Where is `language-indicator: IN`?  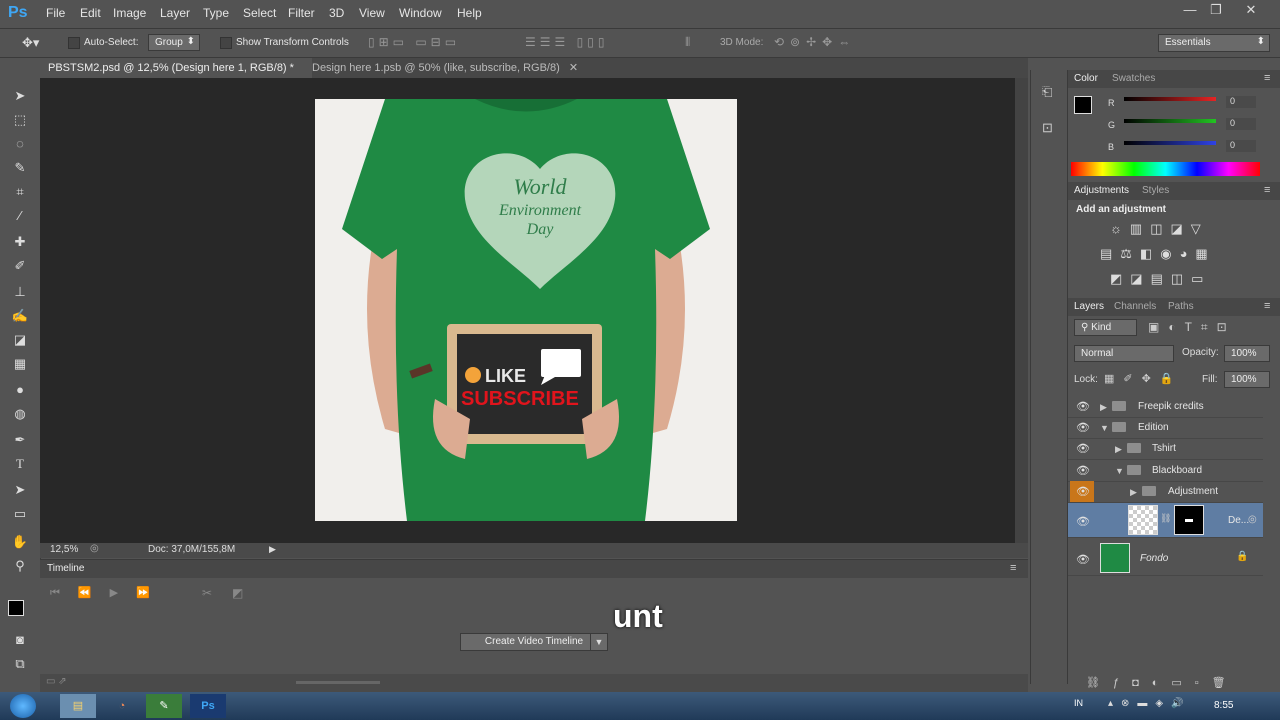 language-indicator: IN is located at coordinates (1078, 703).